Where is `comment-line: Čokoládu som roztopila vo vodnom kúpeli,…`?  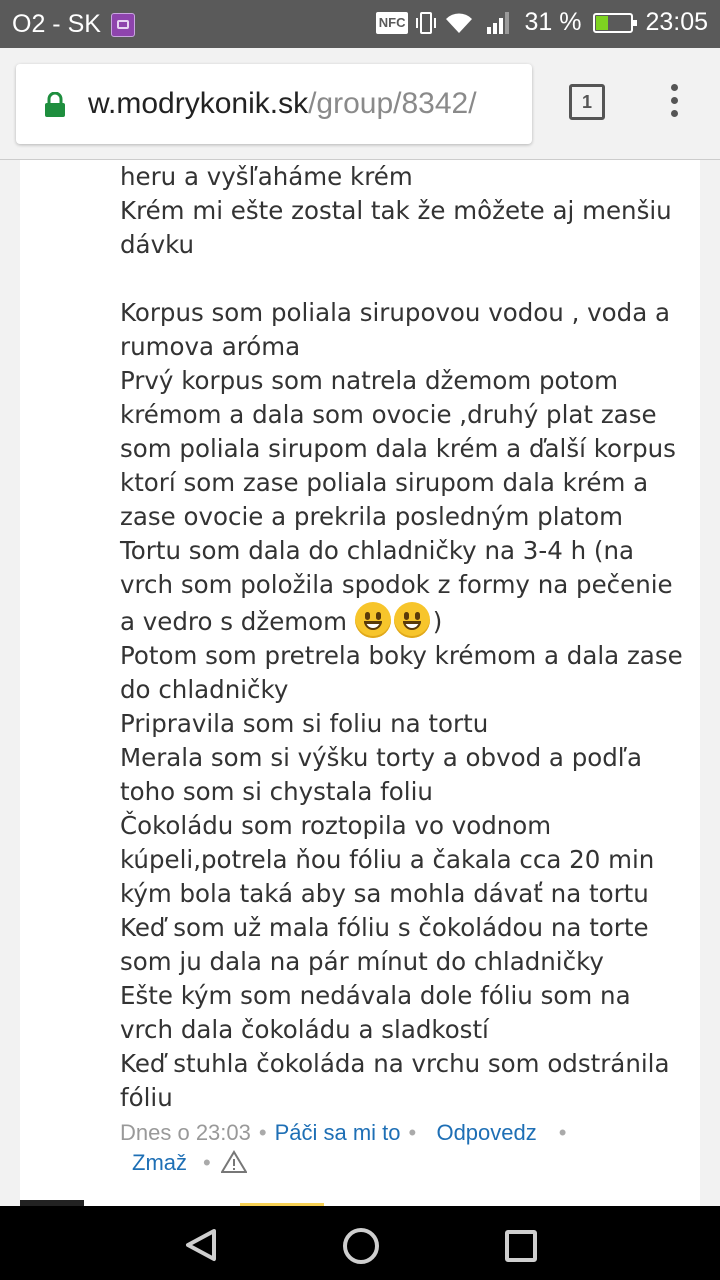
comment-line: Čokoládu som roztopila vo vodnom kúpeli,… is located at coordinates (387, 859).